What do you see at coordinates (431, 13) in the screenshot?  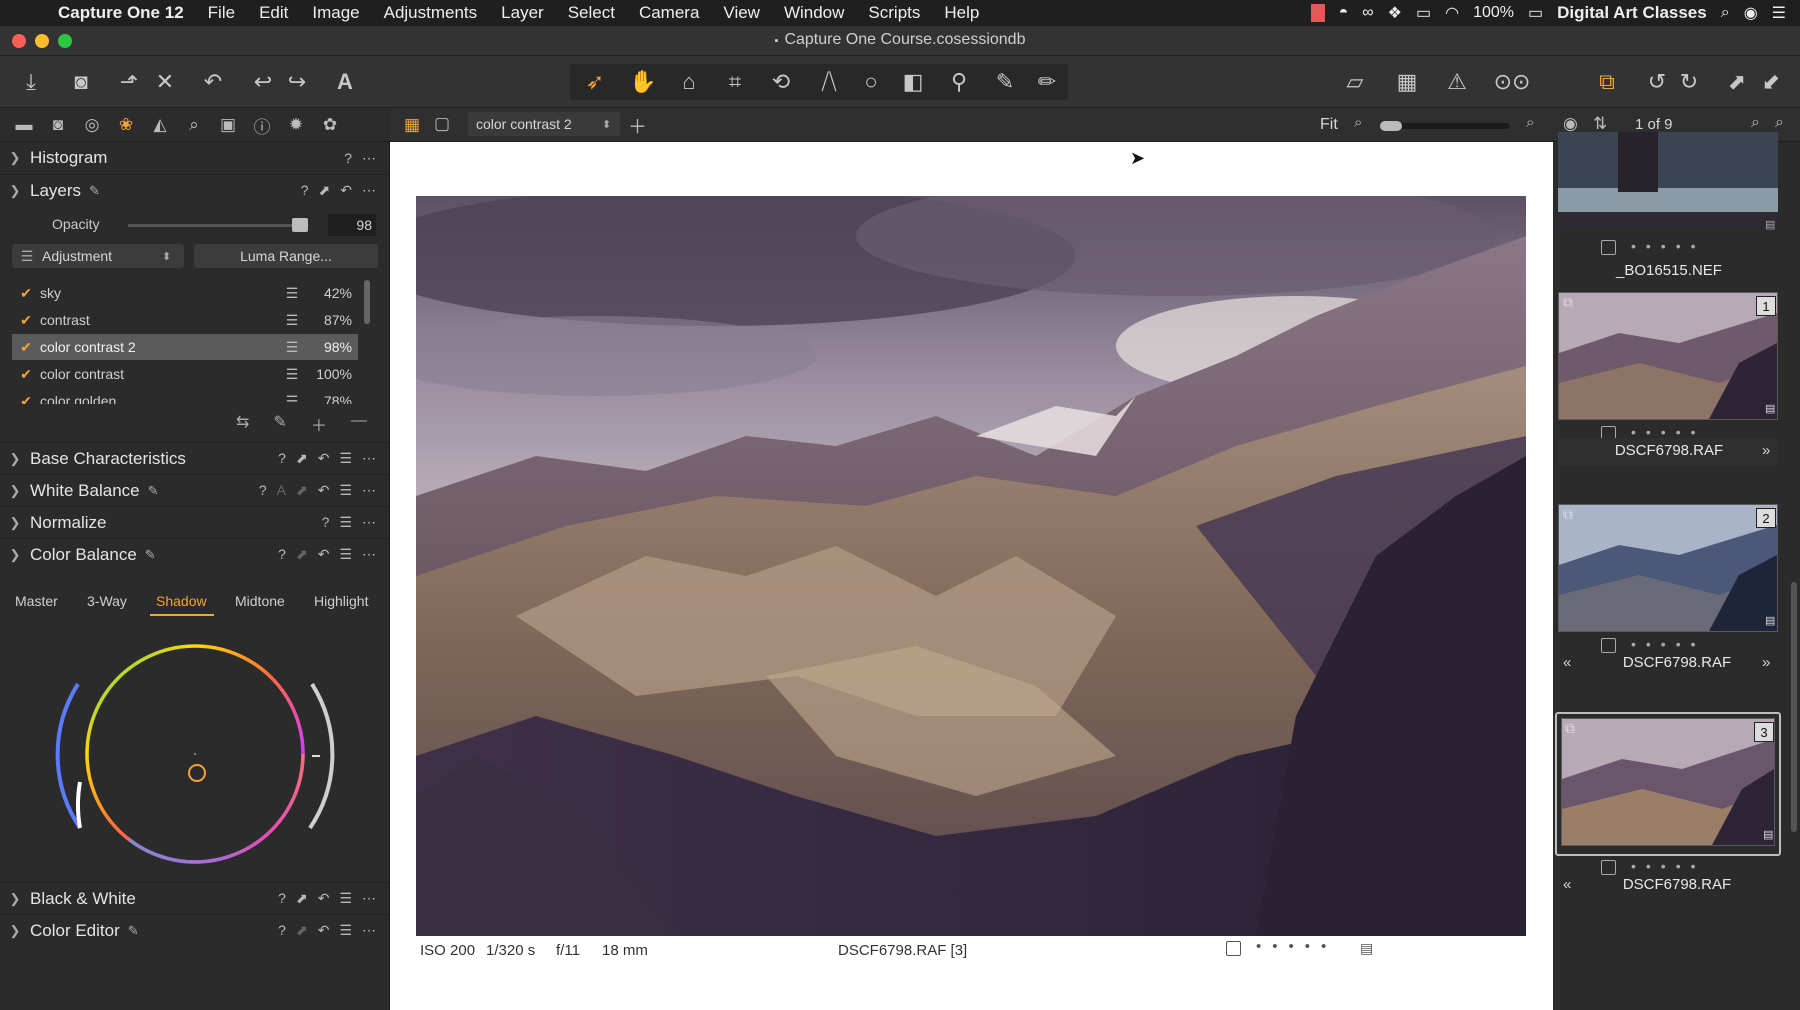 I see `menu-adjustments: Adjustments` at bounding box center [431, 13].